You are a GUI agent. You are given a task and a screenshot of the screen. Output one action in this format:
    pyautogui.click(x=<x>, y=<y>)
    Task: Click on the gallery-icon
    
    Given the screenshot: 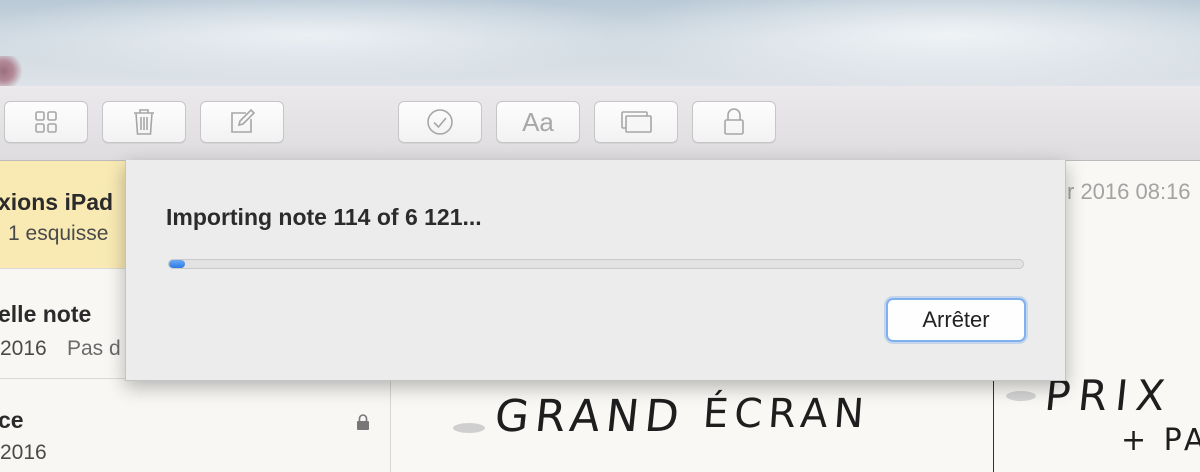 What is the action you would take?
    pyautogui.click(x=636, y=122)
    